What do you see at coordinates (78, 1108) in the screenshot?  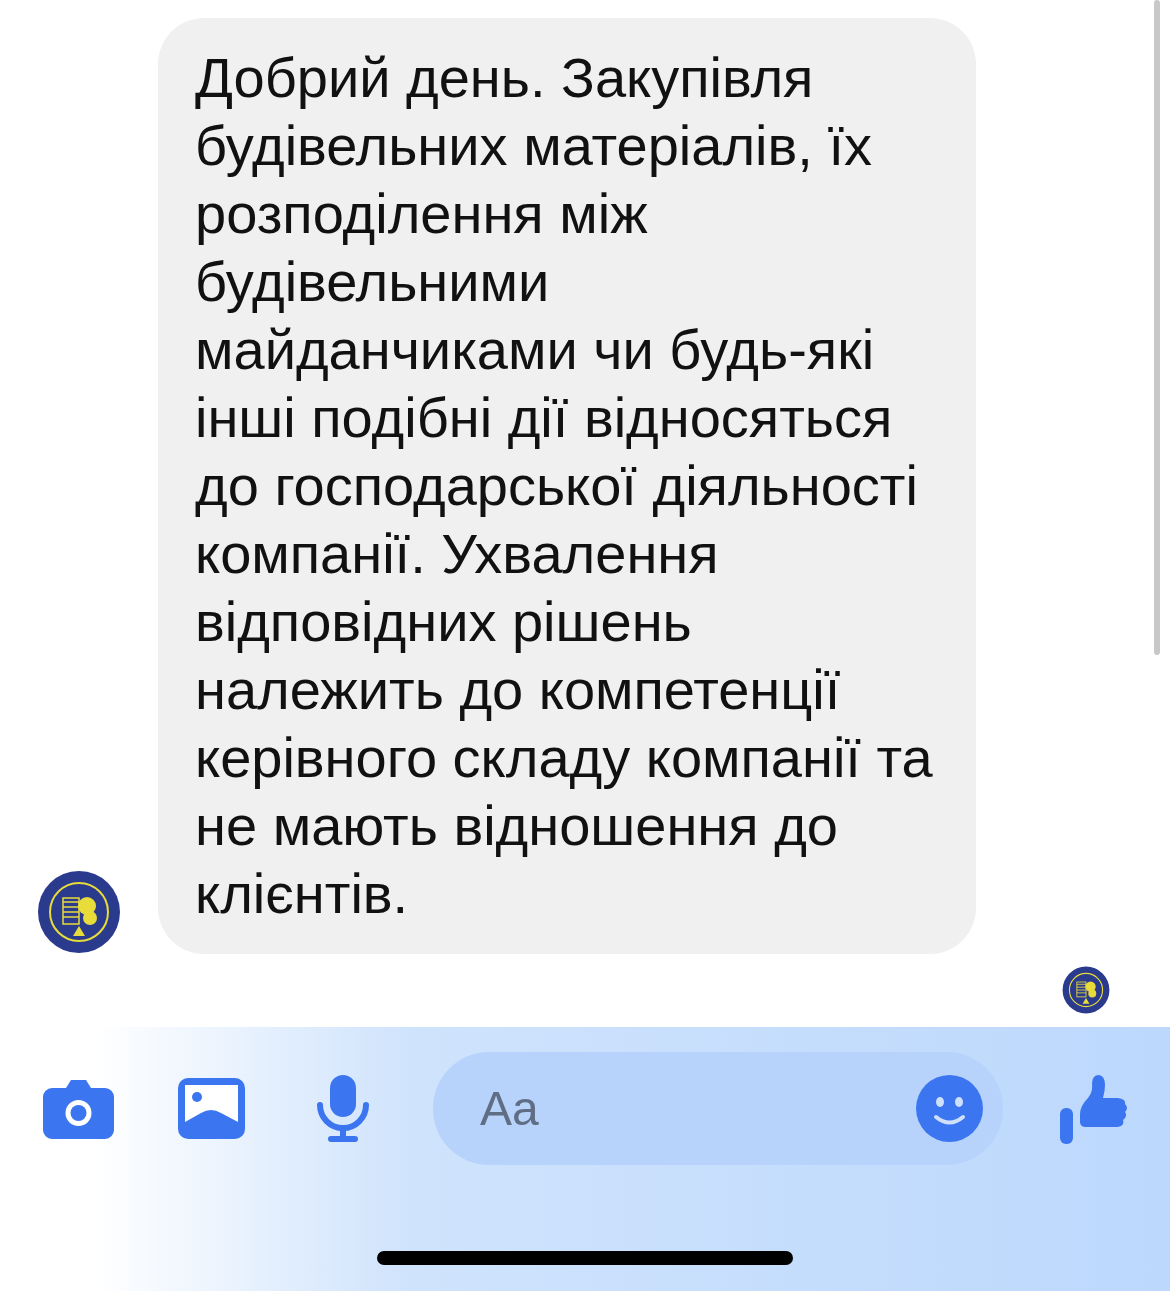 I see `camera-icon` at bounding box center [78, 1108].